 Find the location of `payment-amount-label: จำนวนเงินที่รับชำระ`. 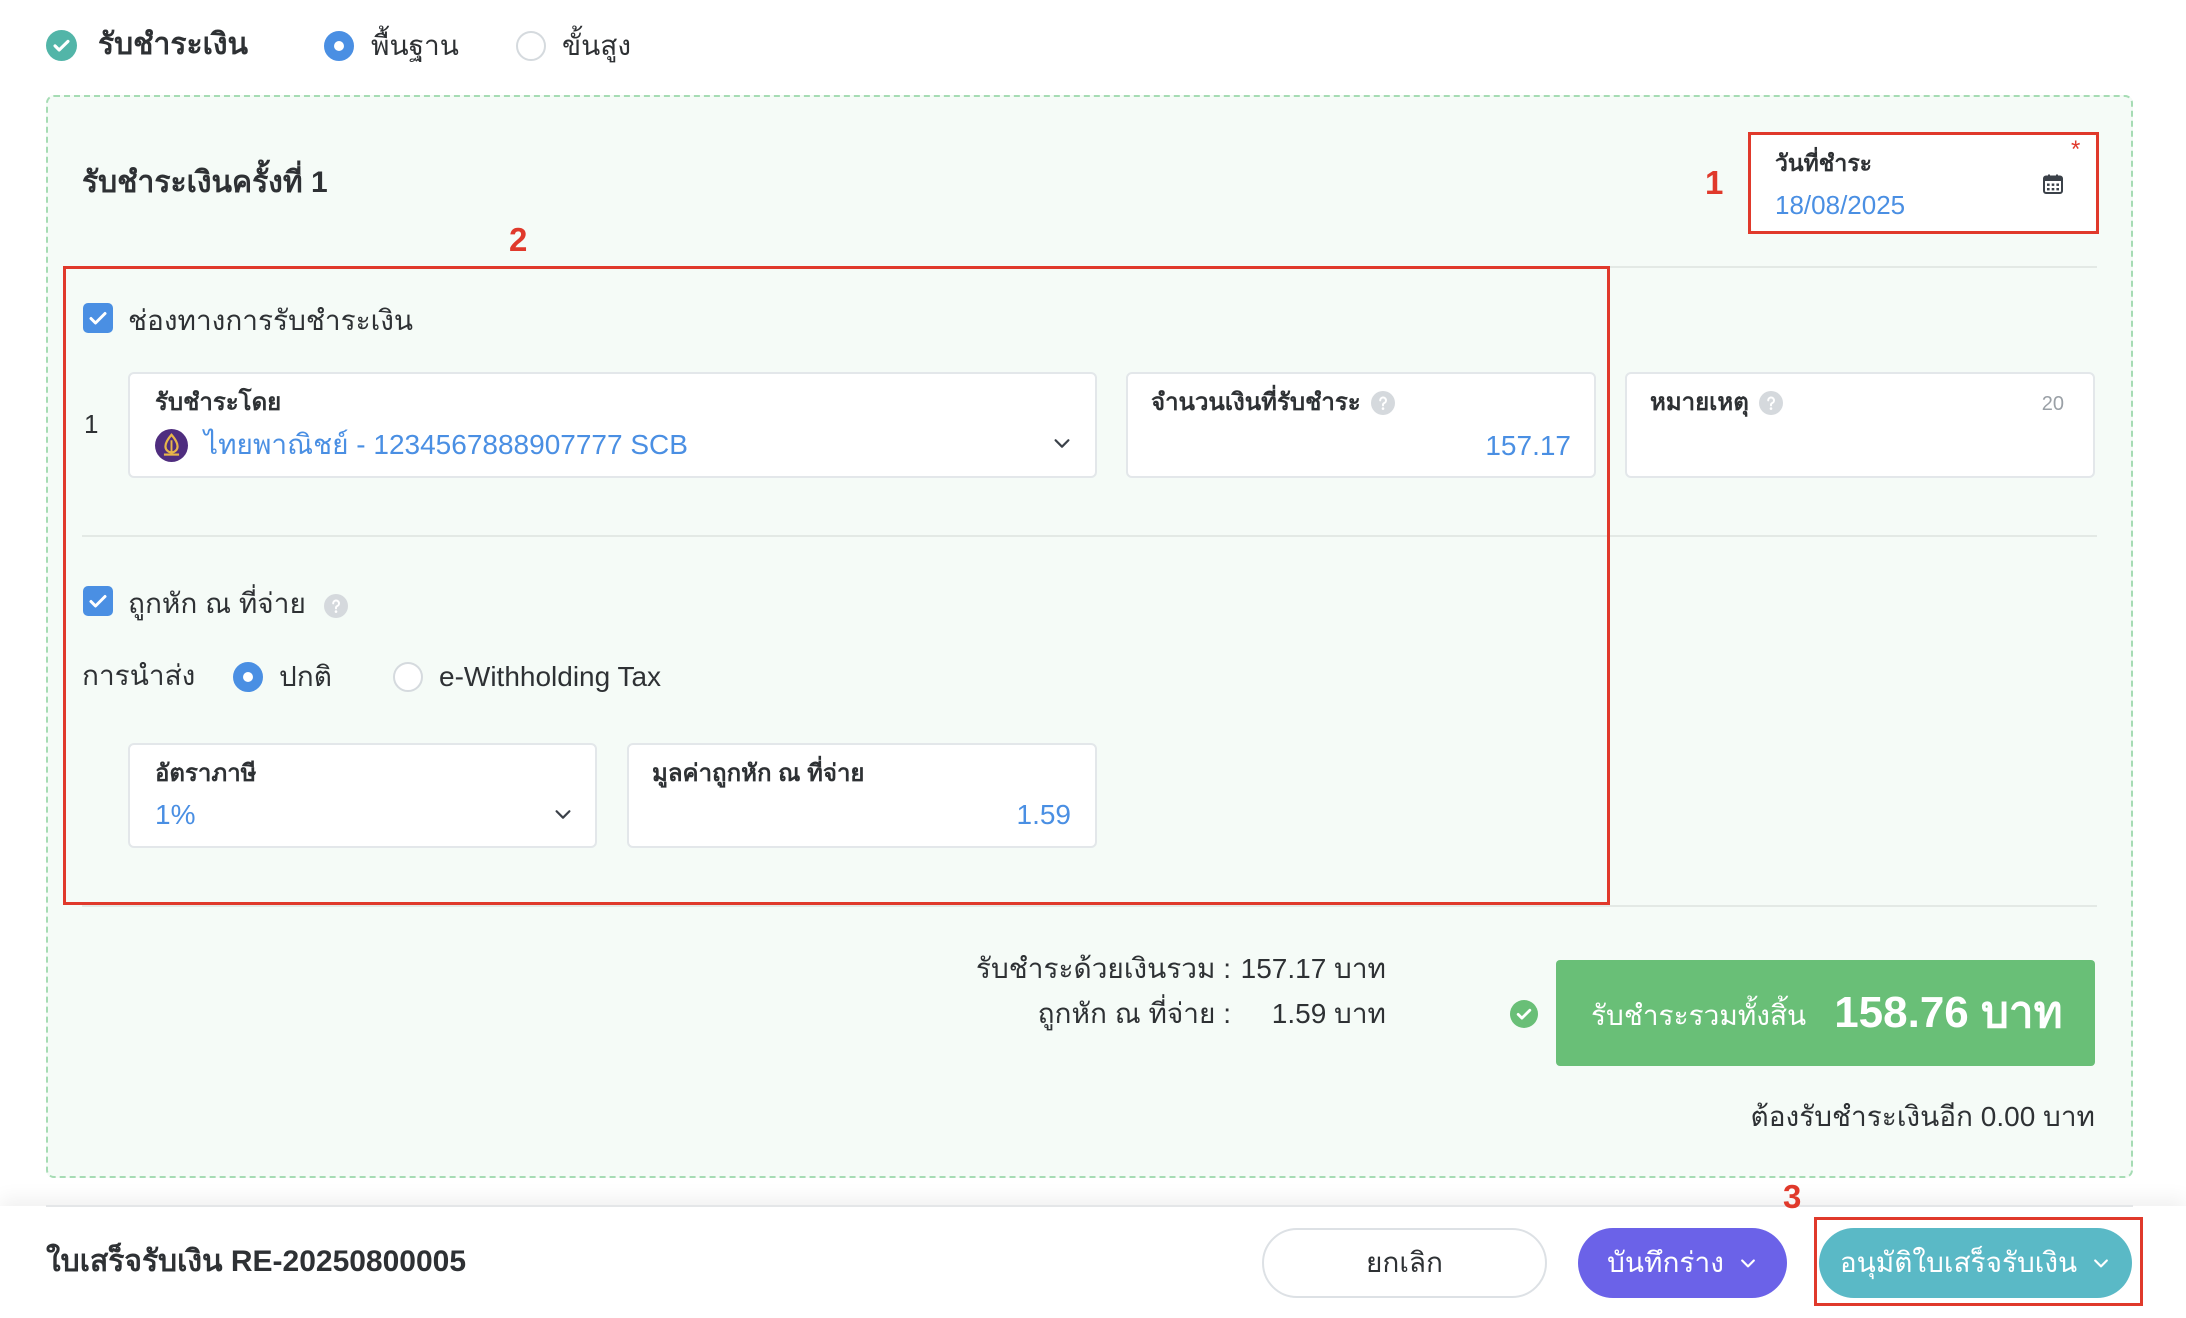

payment-amount-label: จำนวนเงินที่รับชำระ is located at coordinates (1273, 403).